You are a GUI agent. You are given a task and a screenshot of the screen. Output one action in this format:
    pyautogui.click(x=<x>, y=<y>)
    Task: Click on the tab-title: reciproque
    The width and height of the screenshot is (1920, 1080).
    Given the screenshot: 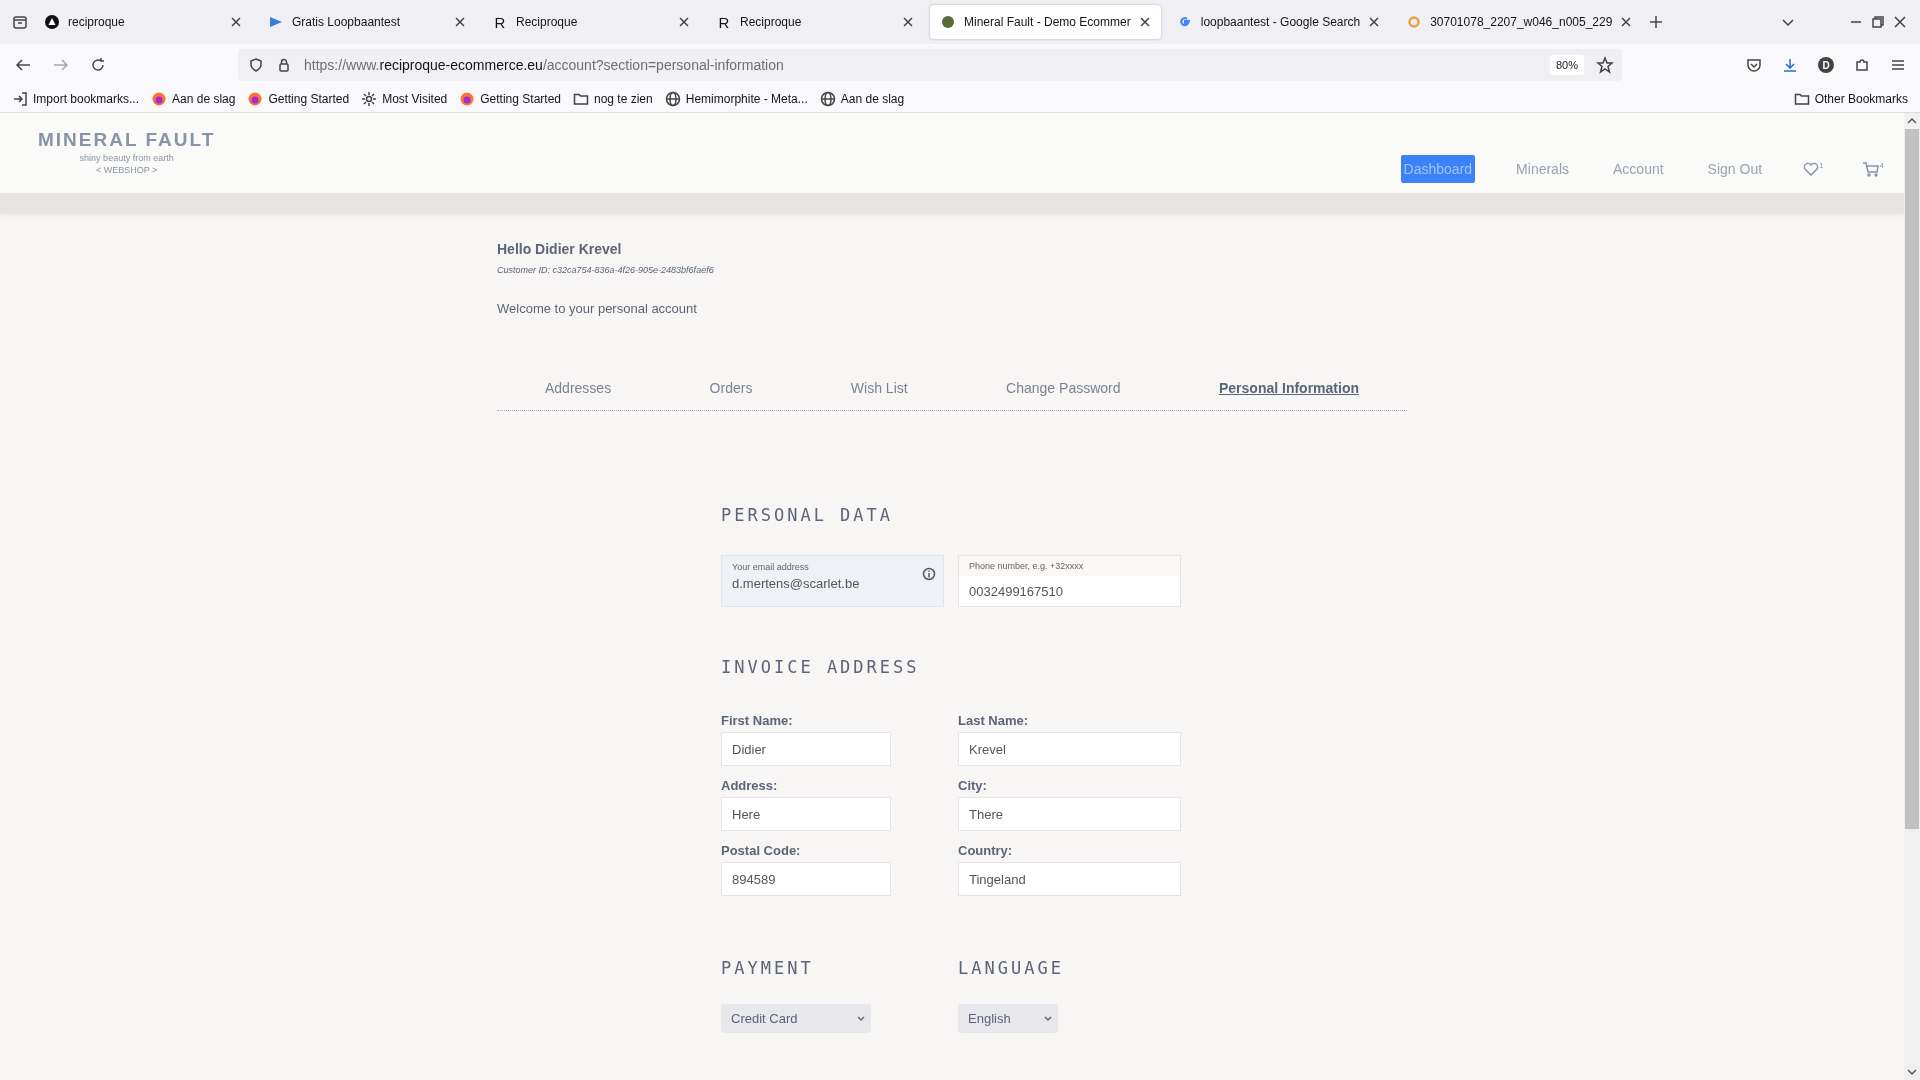 What is the action you would take?
    pyautogui.click(x=145, y=22)
    